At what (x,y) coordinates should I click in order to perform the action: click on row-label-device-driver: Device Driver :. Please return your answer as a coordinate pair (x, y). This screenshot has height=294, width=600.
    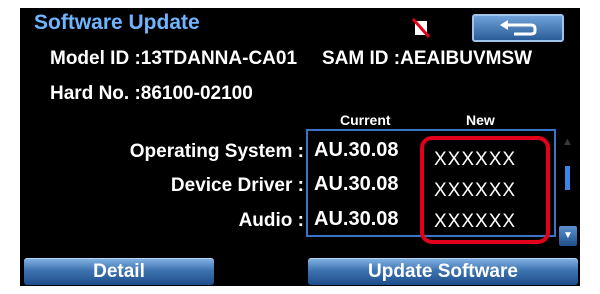
    Looking at the image, I should click on (237, 185).